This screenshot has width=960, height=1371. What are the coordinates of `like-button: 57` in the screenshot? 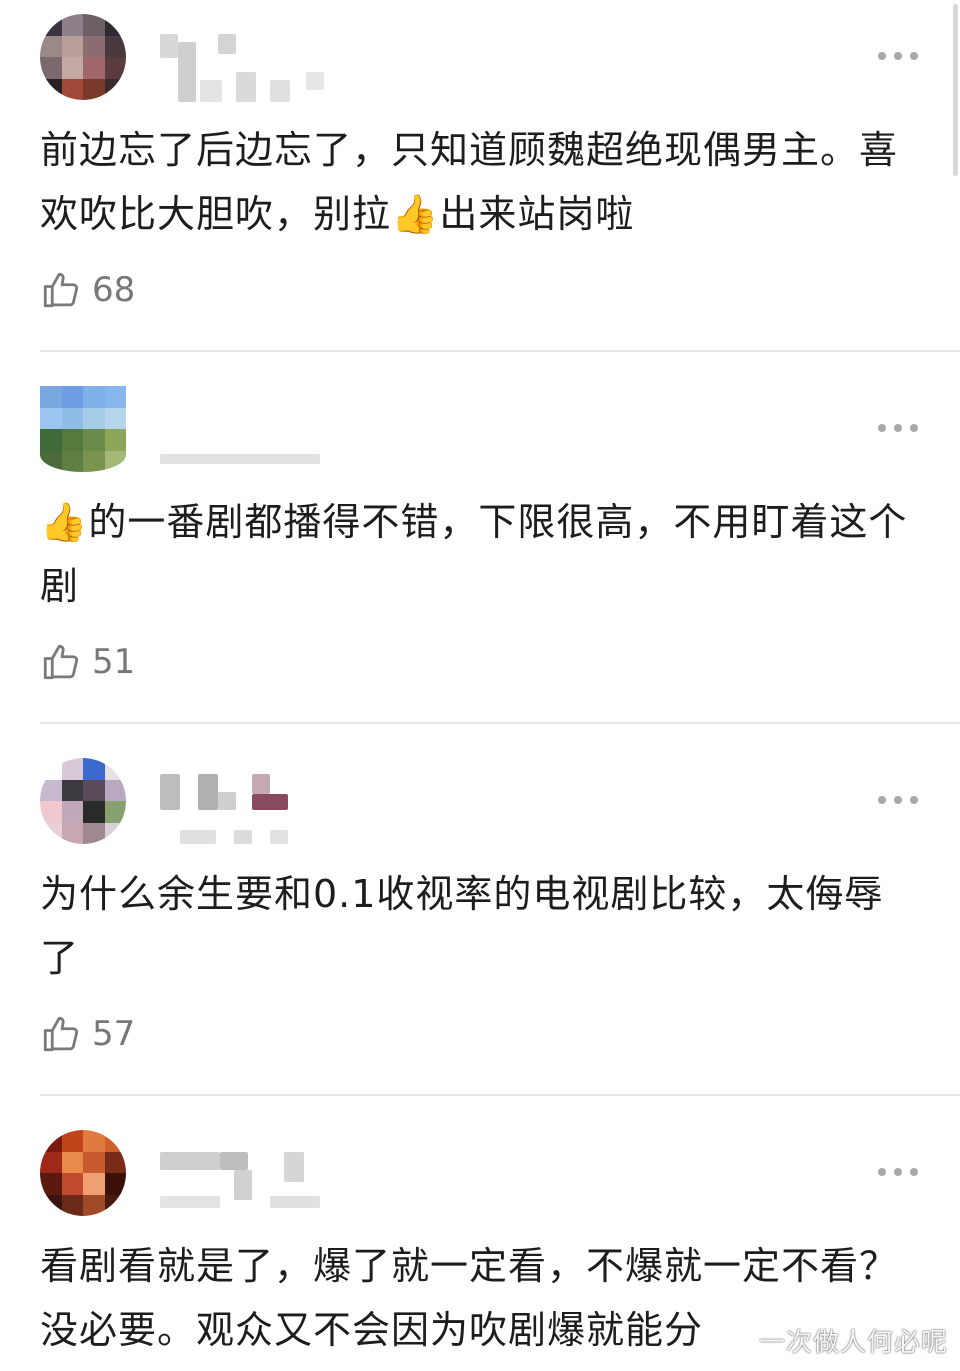 It's located at (87, 1034).